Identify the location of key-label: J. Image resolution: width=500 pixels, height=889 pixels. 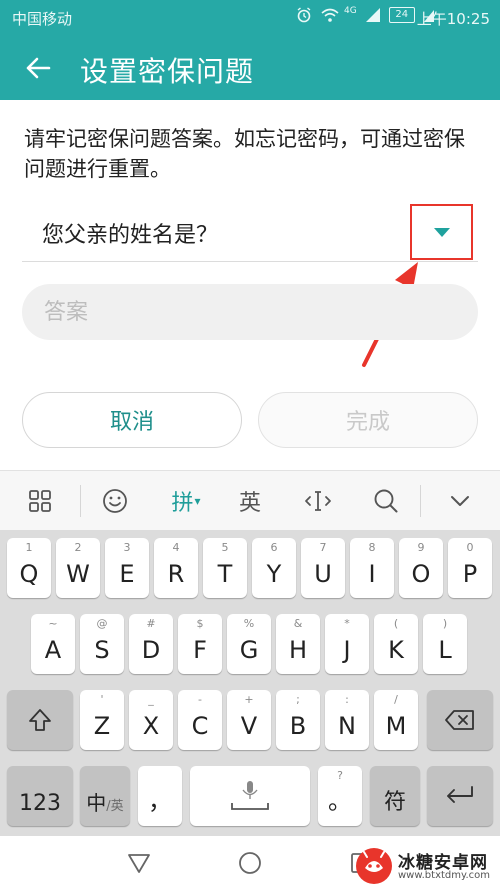
(347, 650).